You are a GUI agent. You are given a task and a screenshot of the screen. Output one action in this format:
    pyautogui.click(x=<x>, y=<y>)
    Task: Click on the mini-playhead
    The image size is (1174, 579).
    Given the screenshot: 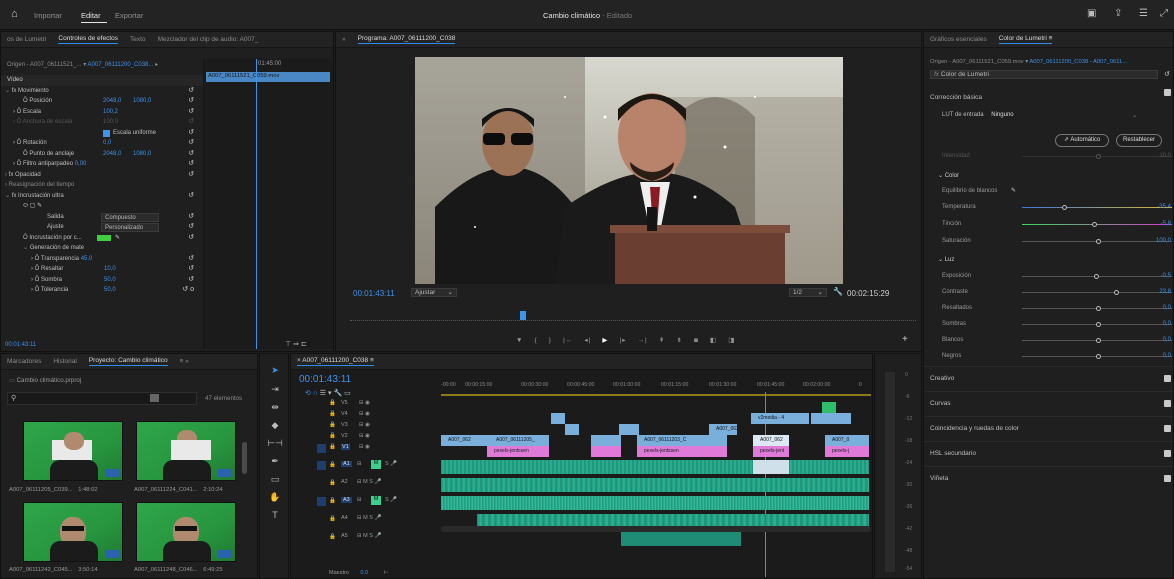 What is the action you would take?
    pyautogui.click(x=256, y=204)
    